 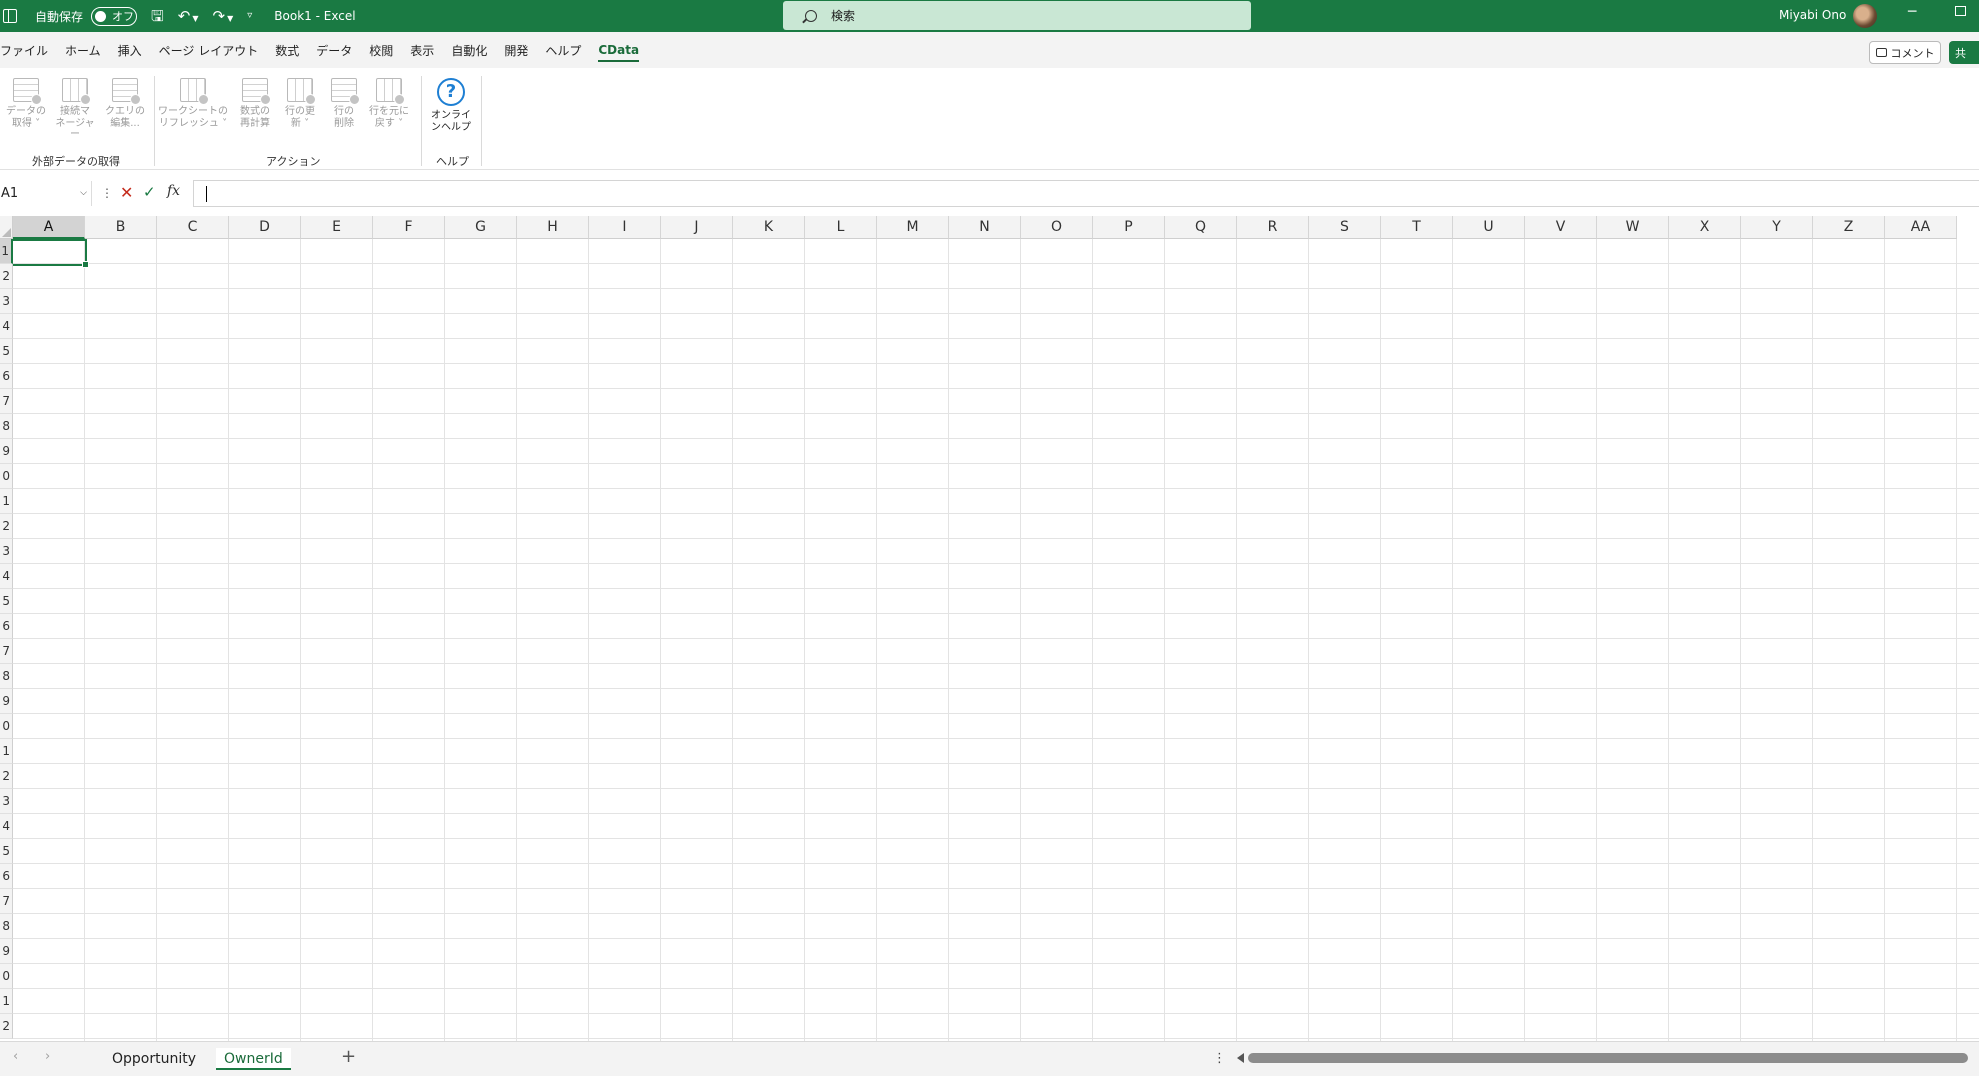 I want to click on sheet-tab-opportunity: Opportunity, so click(x=154, y=1059).